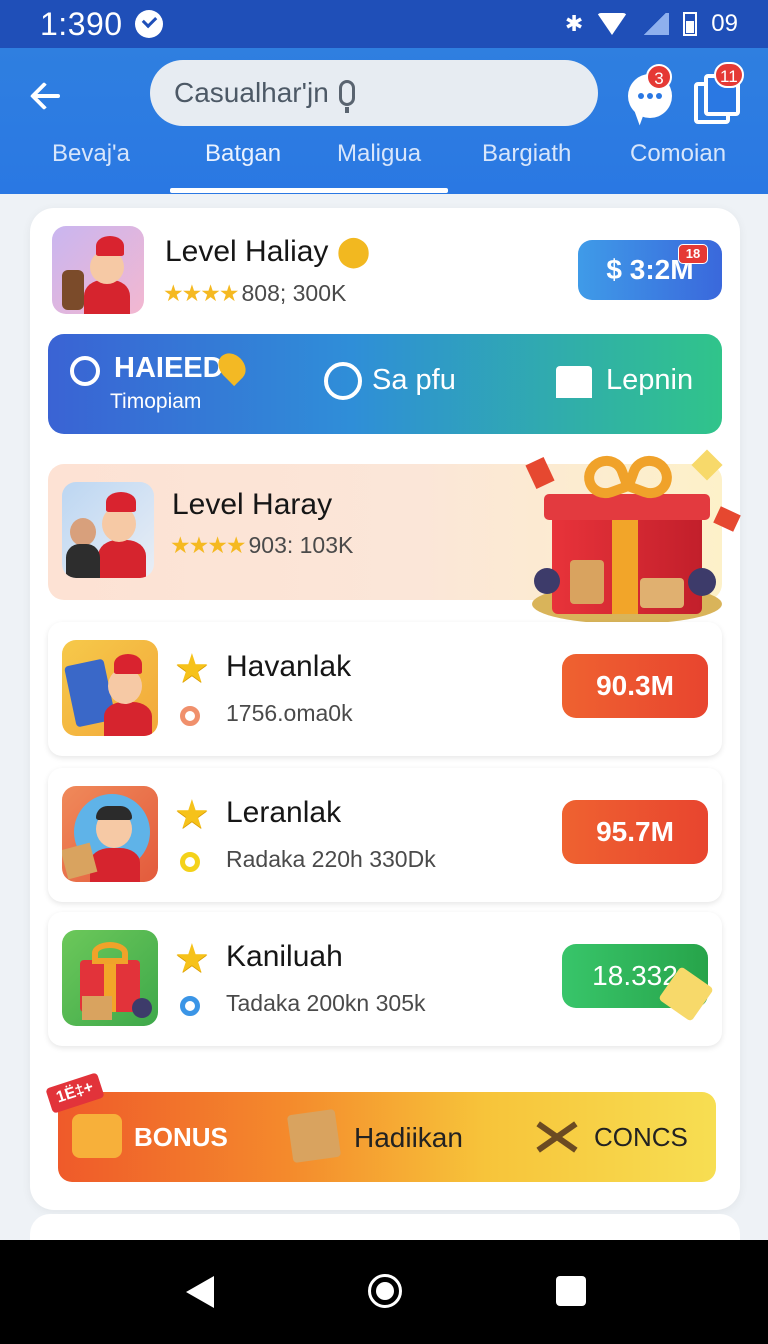 The image size is (768, 1344). What do you see at coordinates (252, 505) in the screenshot?
I see `featured-title: Level Haray` at bounding box center [252, 505].